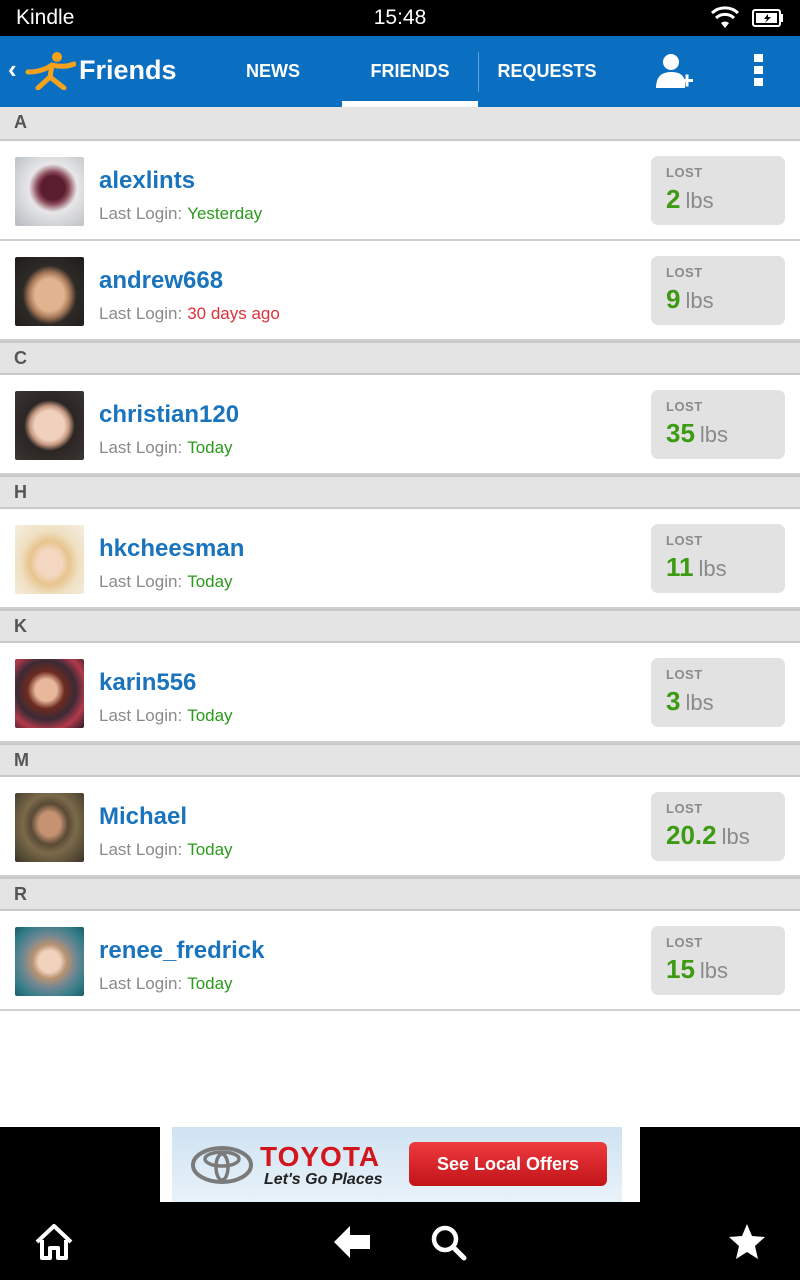 The width and height of the screenshot is (800, 1280). I want to click on favorites-star-icon, so click(747, 1242).